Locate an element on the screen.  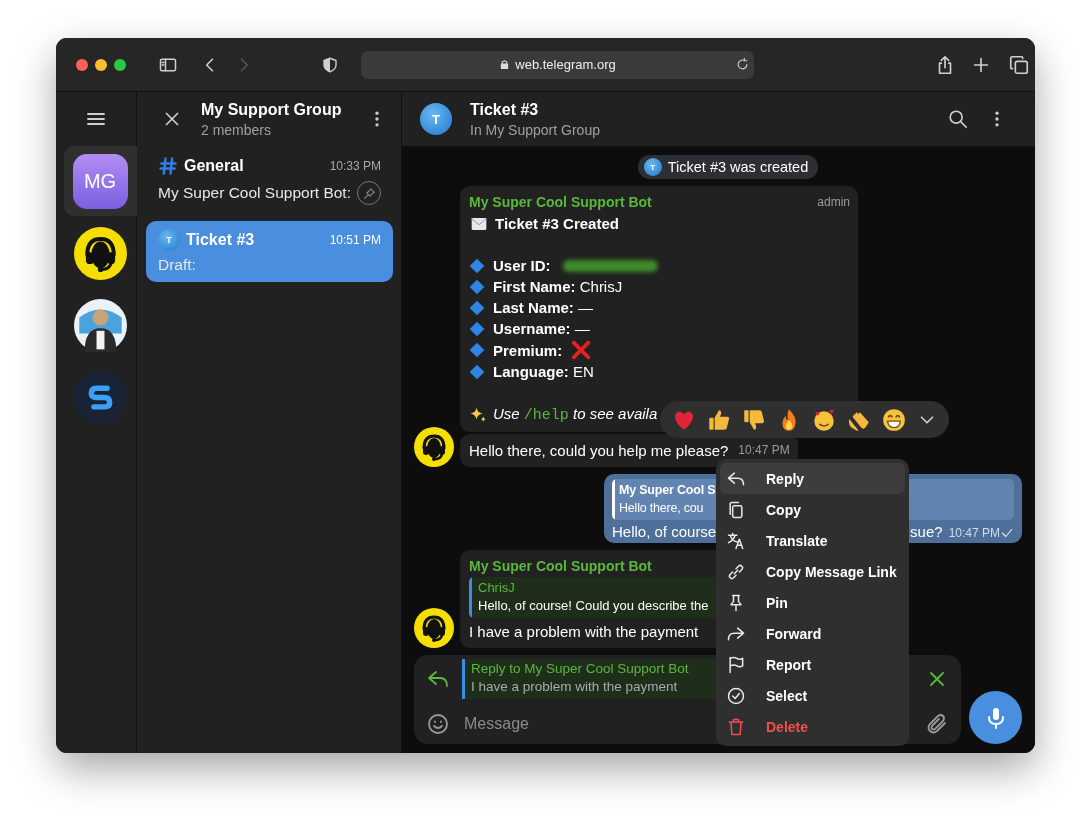
menu-item: Pin is located at coordinates (812, 602).